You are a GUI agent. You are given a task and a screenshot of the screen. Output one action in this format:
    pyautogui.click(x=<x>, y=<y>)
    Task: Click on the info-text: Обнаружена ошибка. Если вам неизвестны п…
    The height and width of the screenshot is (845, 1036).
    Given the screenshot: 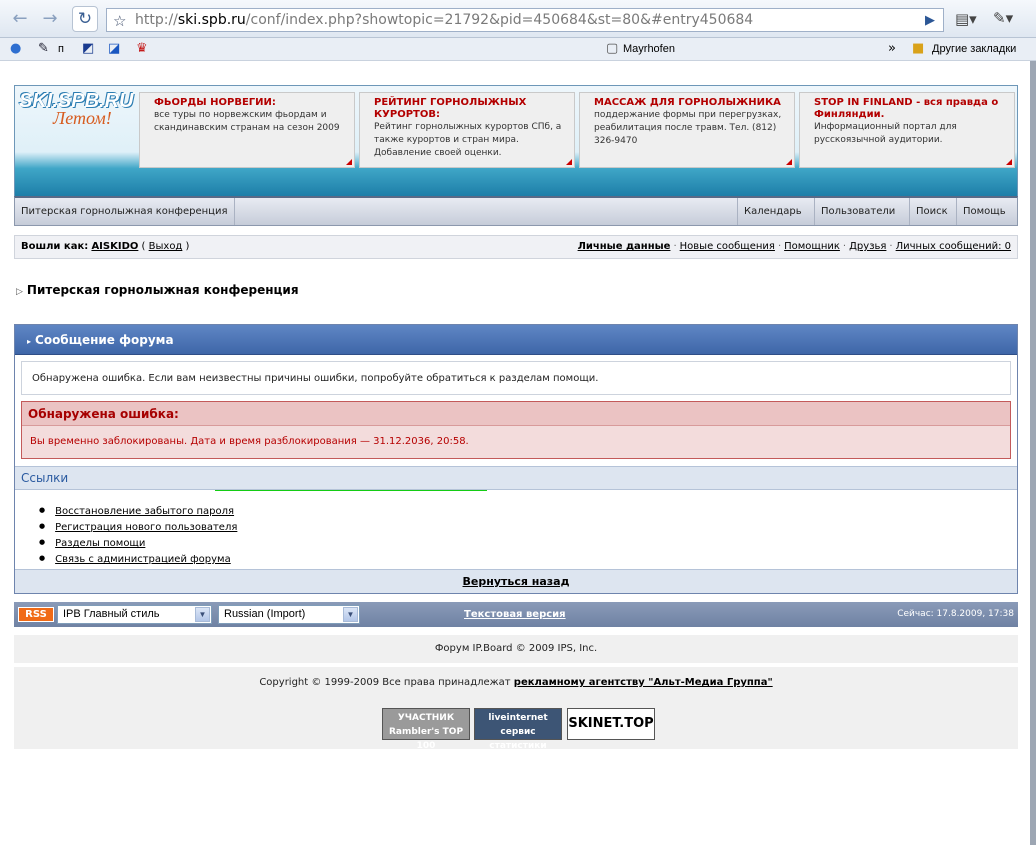 What is the action you would take?
    pyautogui.click(x=516, y=378)
    